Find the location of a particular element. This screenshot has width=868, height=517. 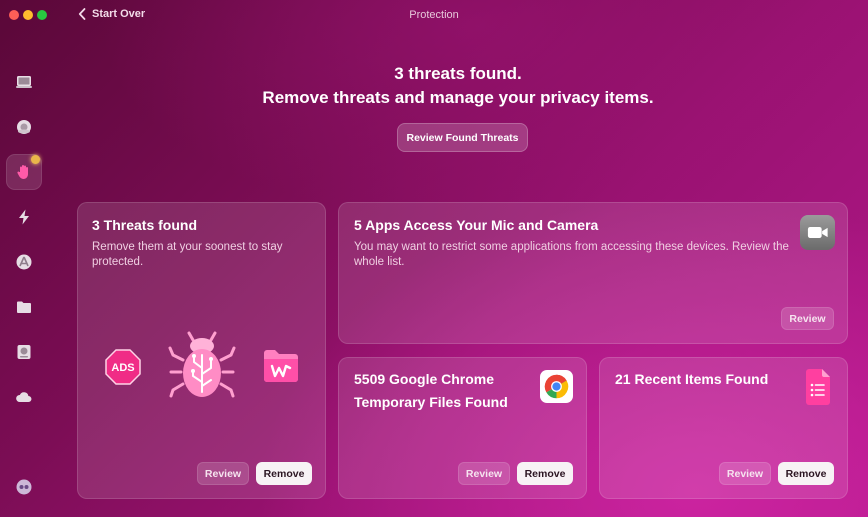

sidebar-item-disk is located at coordinates (24, 352).